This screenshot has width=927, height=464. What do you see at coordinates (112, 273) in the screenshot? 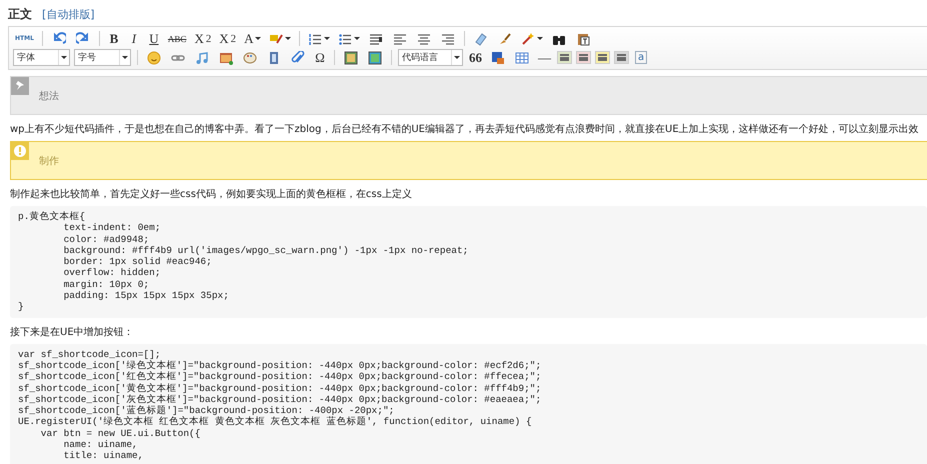
I see `code-line: overflow: hidden;` at bounding box center [112, 273].